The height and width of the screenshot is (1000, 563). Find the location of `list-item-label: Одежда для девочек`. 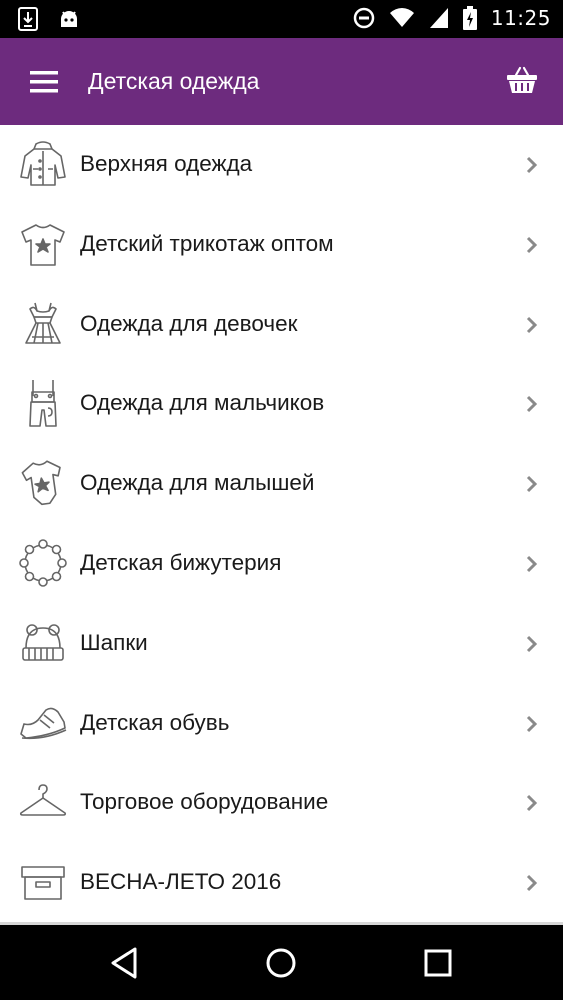

list-item-label: Одежда для девочек is located at coordinates (189, 323).